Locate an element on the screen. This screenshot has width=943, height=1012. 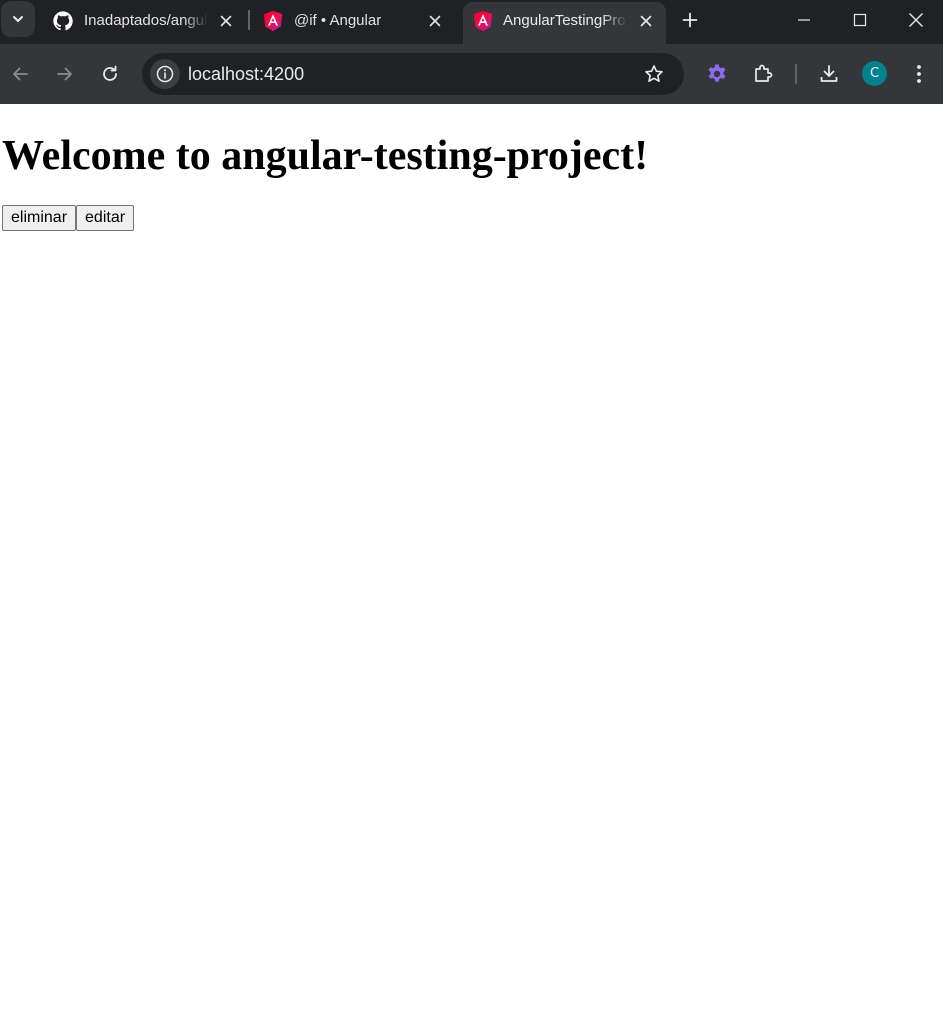
tab-github: Inadaptados/angular-testing-project is located at coordinates (143, 23).